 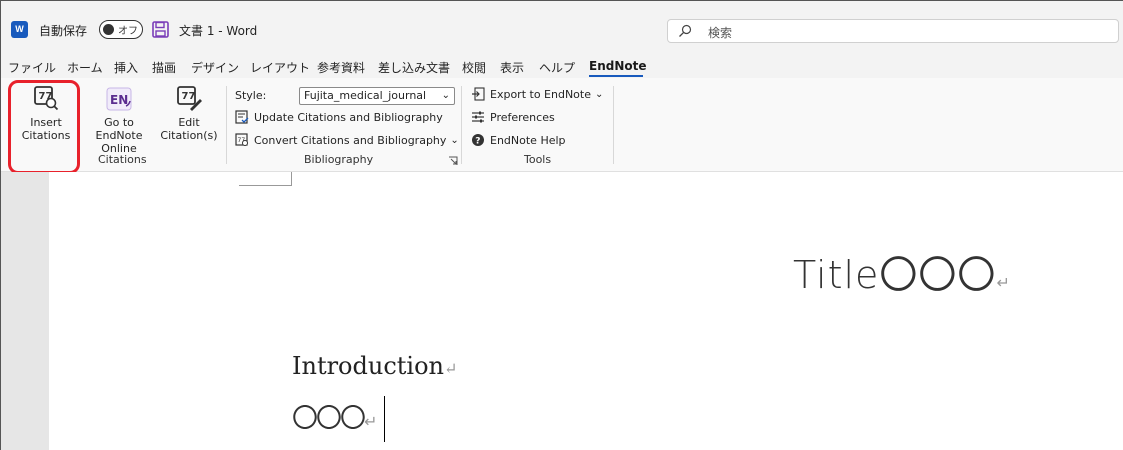 I want to click on title-text: Title〇〇〇, so click(x=895, y=275).